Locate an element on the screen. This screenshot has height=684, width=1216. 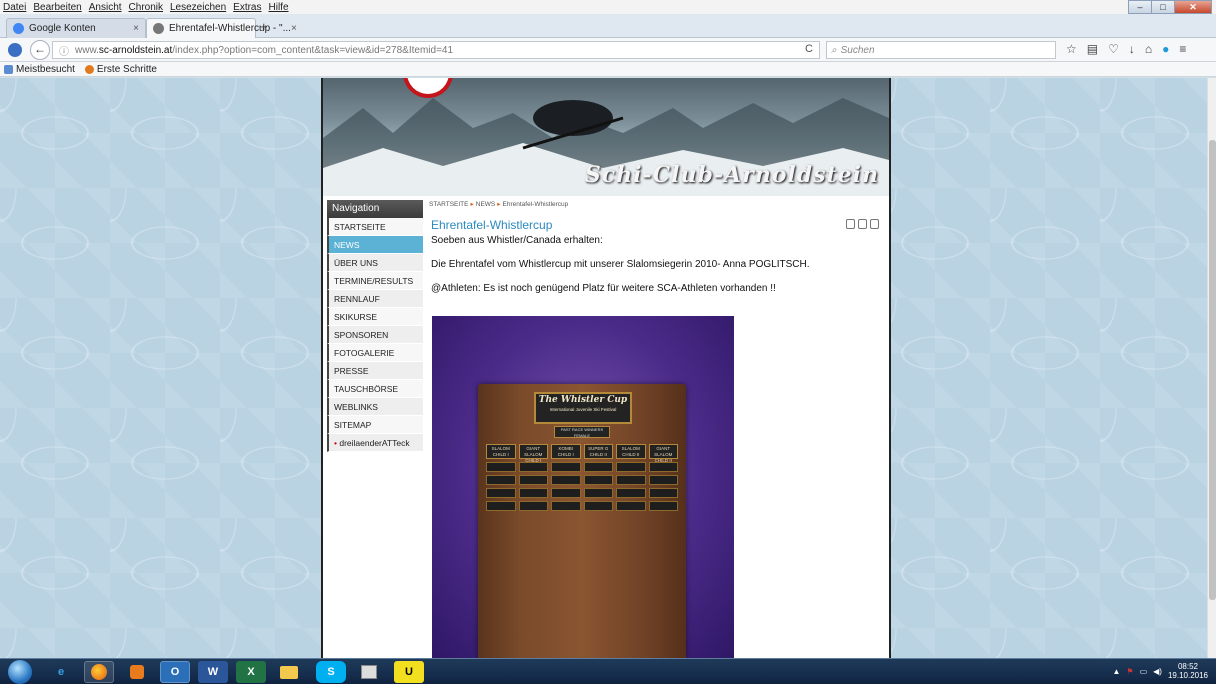
nav-tauschboerse: TAUSCHBÖRSE is located at coordinates (375, 389).